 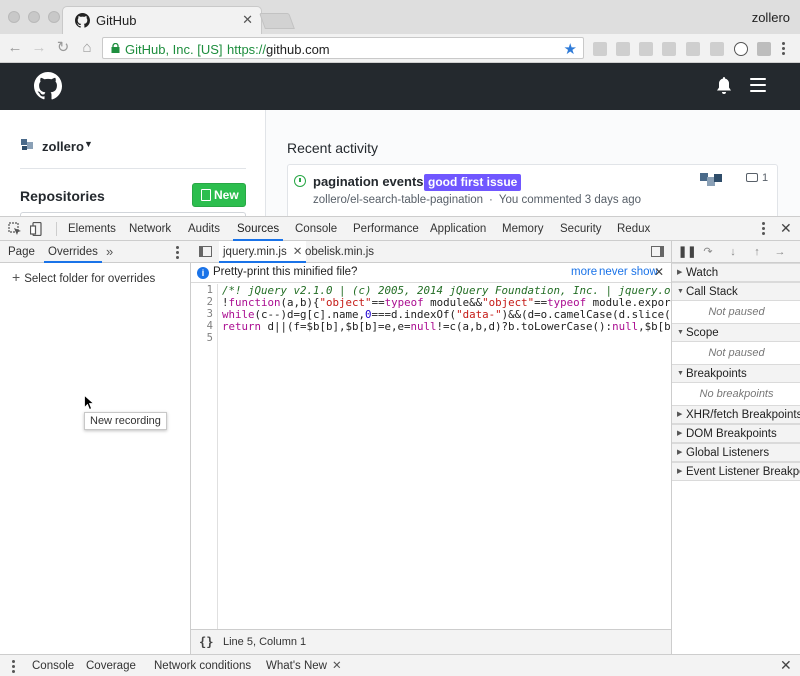 What do you see at coordinates (15, 48) in the screenshot?
I see `back-icon: ←` at bounding box center [15, 48].